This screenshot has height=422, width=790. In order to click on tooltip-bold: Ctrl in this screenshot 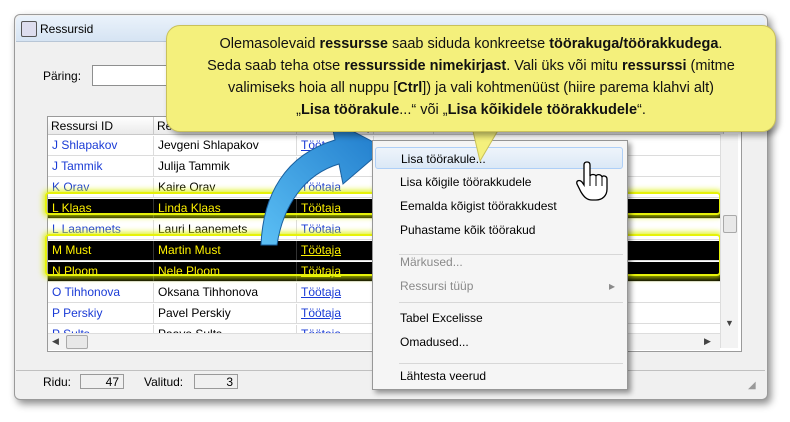, I will do `click(410, 88)`.